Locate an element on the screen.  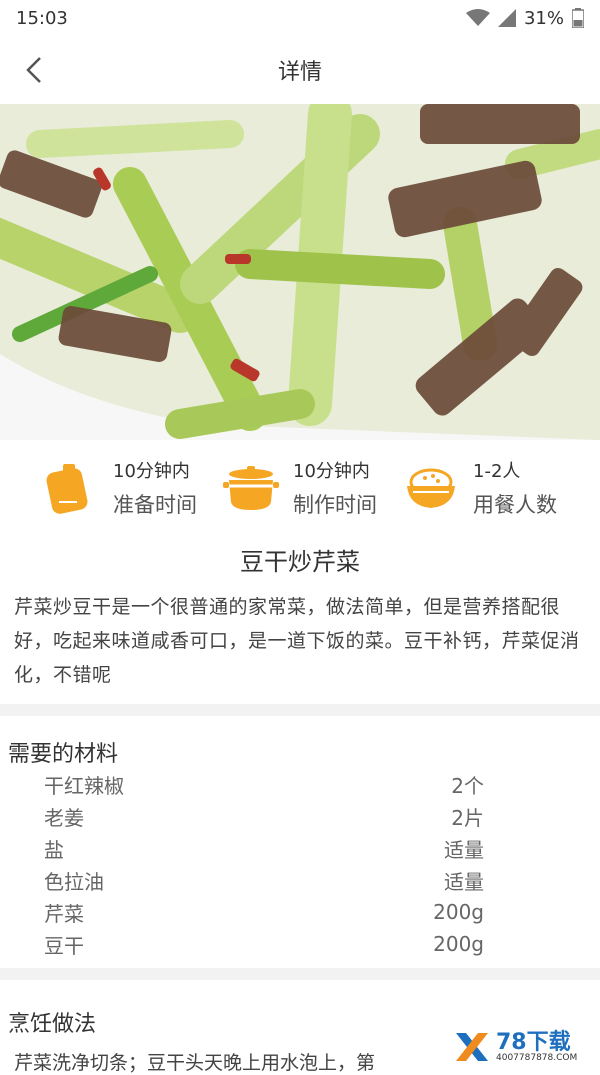
ingredient-row: 盐 适量 is located at coordinates (300, 848).